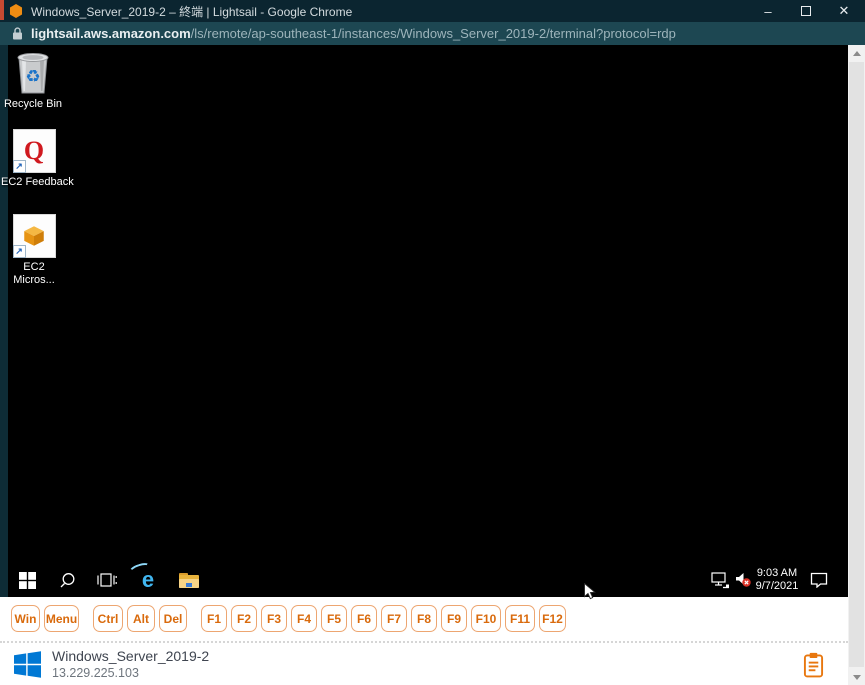 This screenshot has width=865, height=685. I want to click on start-button, so click(27, 580).